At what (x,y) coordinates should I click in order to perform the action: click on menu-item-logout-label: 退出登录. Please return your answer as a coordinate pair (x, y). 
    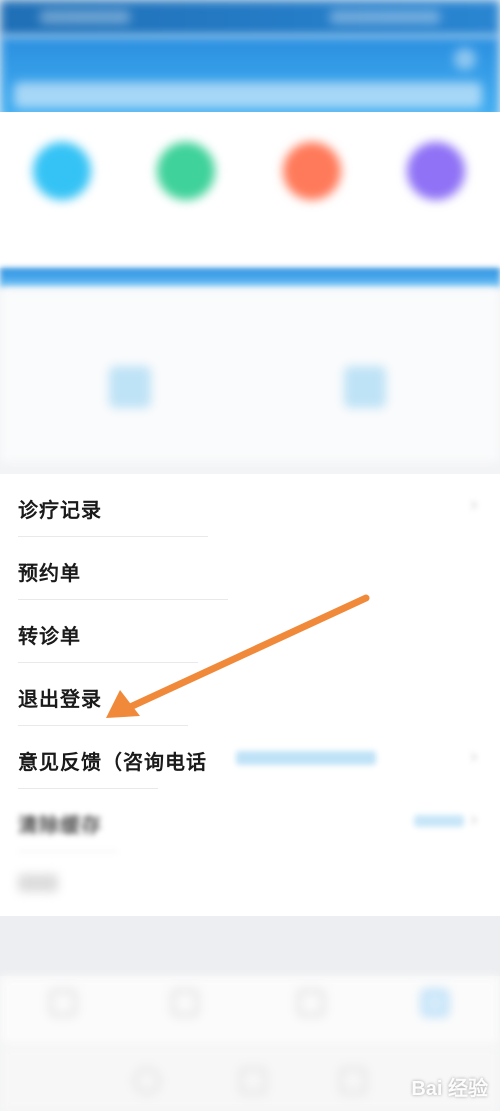
    Looking at the image, I should click on (60, 699).